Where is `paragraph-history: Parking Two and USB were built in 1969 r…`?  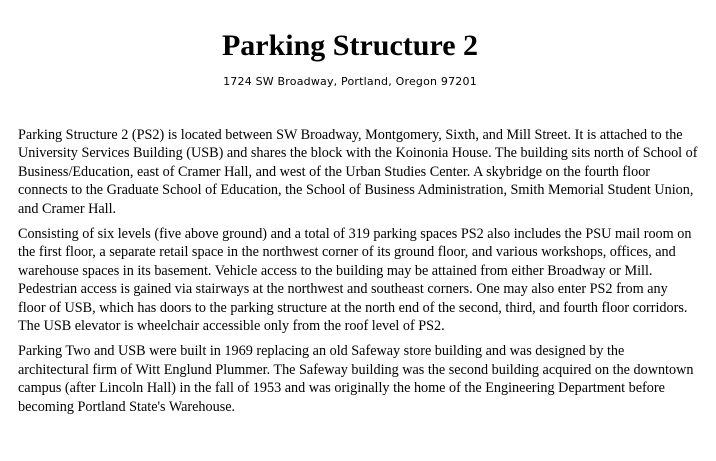 paragraph-history: Parking Two and USB were built in 1969 r… is located at coordinates (356, 379).